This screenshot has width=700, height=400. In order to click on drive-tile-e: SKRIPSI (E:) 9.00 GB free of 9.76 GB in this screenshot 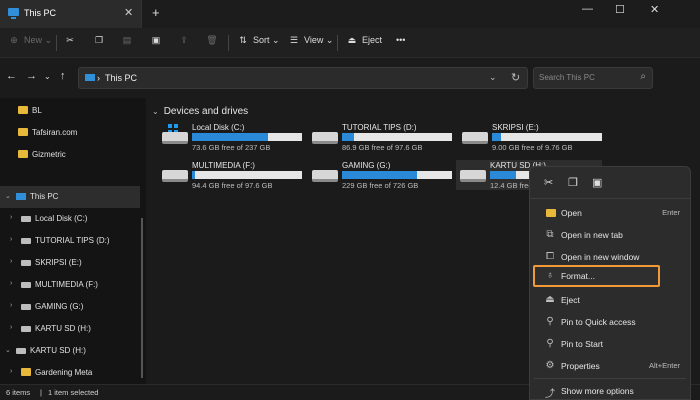, I will do `click(531, 137)`.